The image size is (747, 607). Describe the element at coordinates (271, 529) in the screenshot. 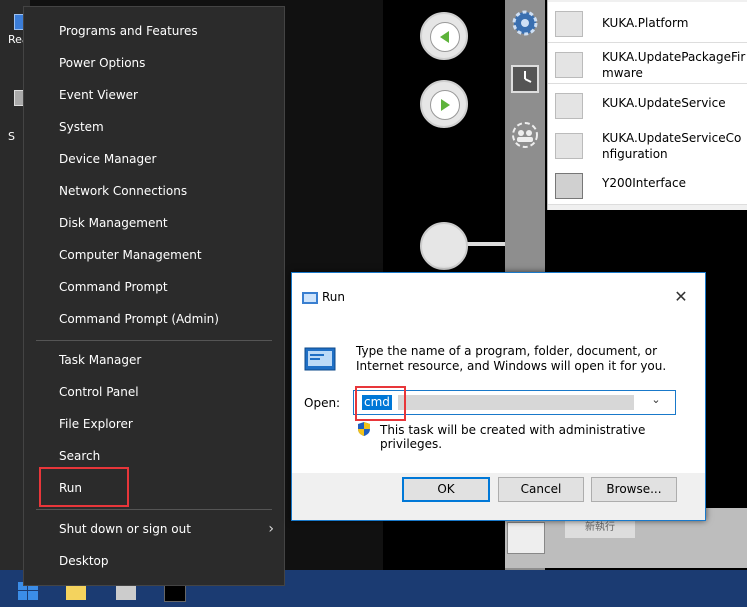

I see `chevron-right-icon: ›` at that location.